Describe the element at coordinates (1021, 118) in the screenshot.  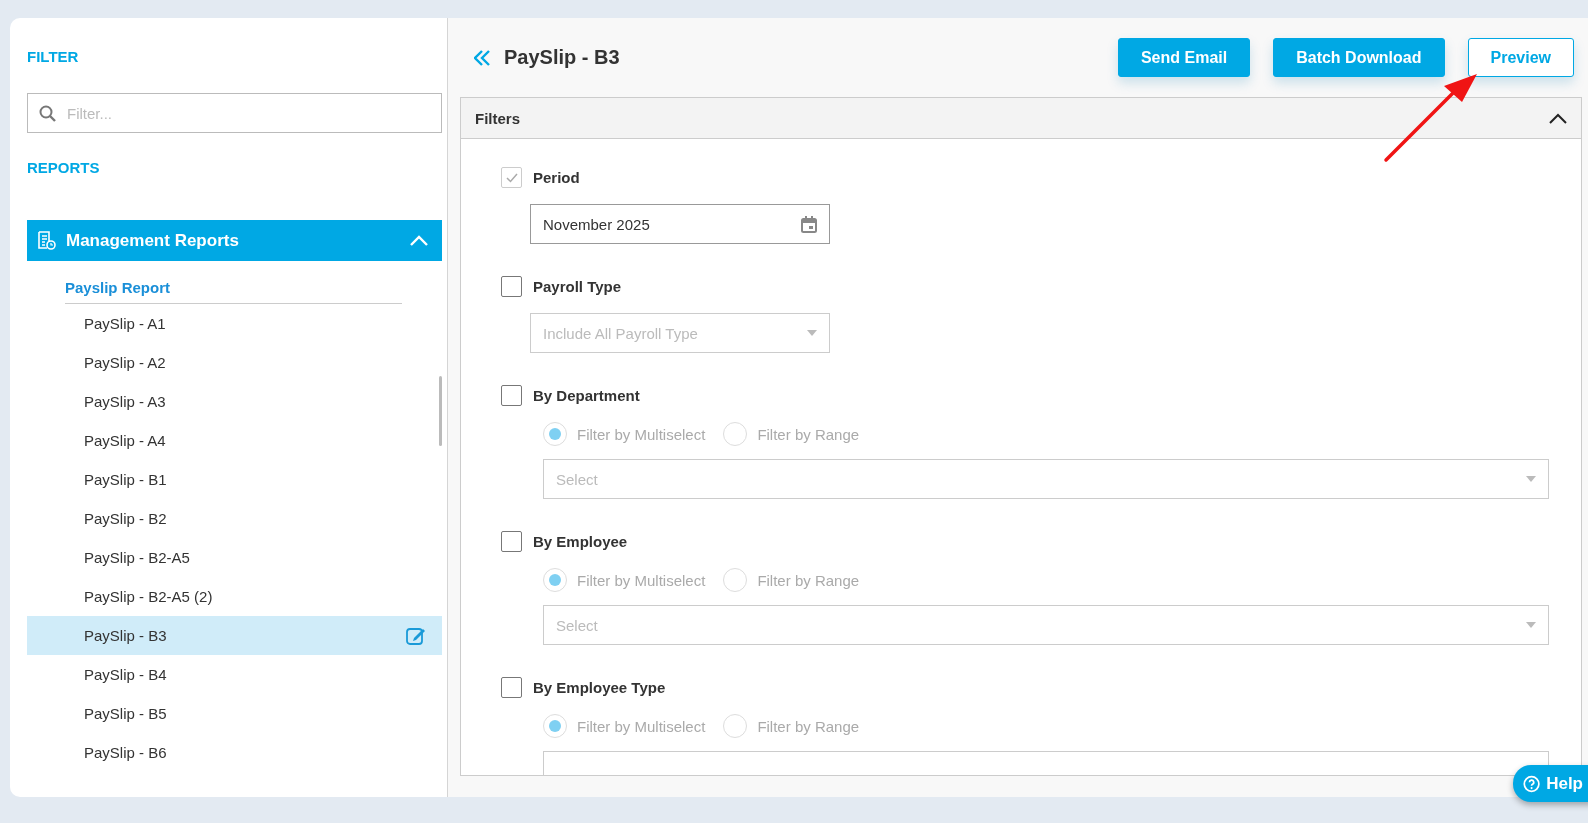
I see `filters-panel-header: Filters` at that location.